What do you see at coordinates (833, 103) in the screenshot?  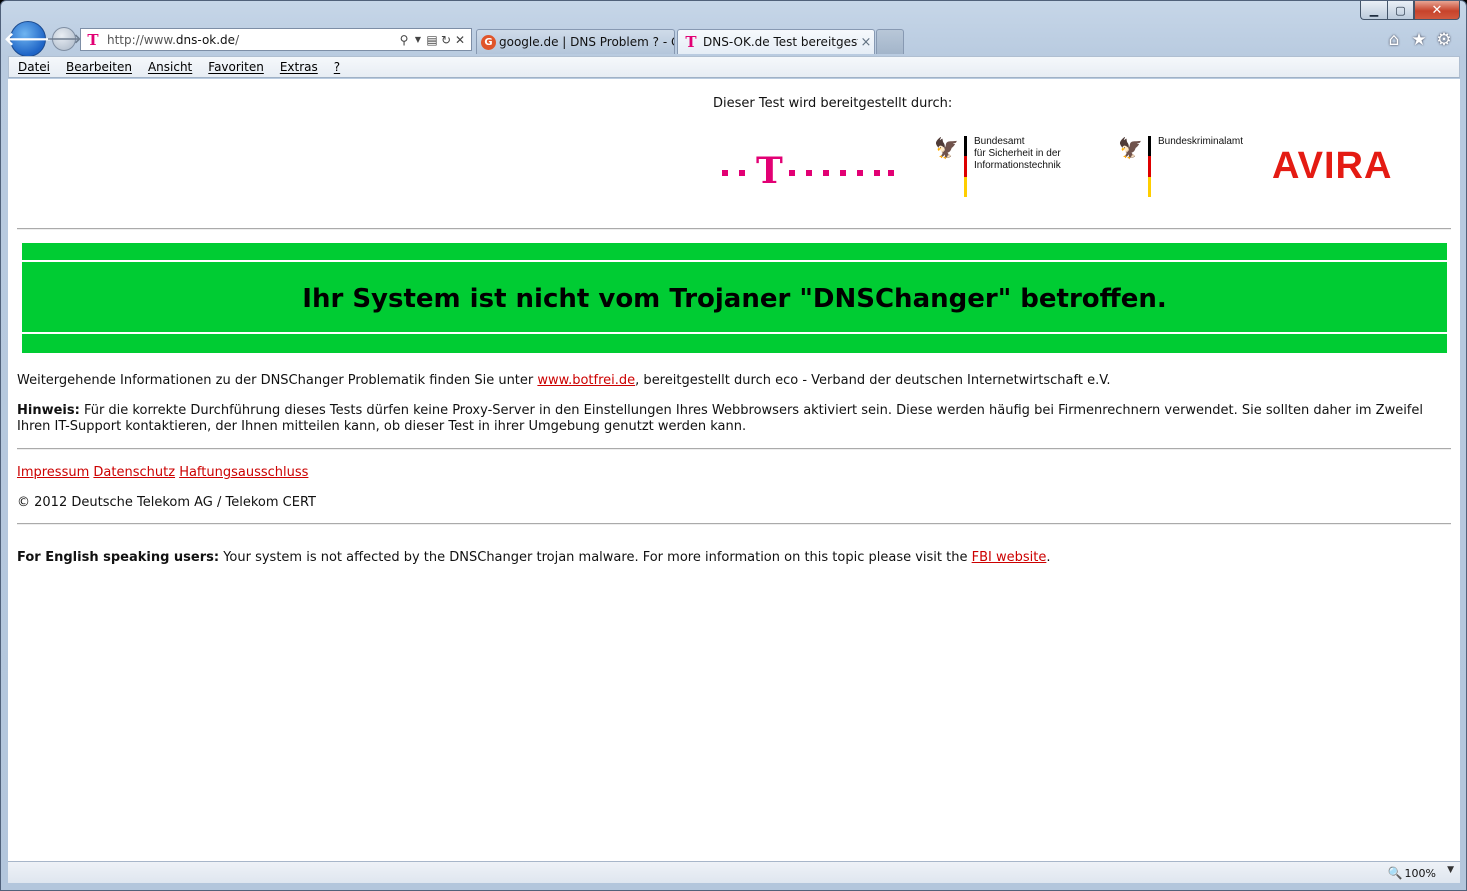 I see `sponsor-label: Dieser Test wird bereitgestellt durch:` at bounding box center [833, 103].